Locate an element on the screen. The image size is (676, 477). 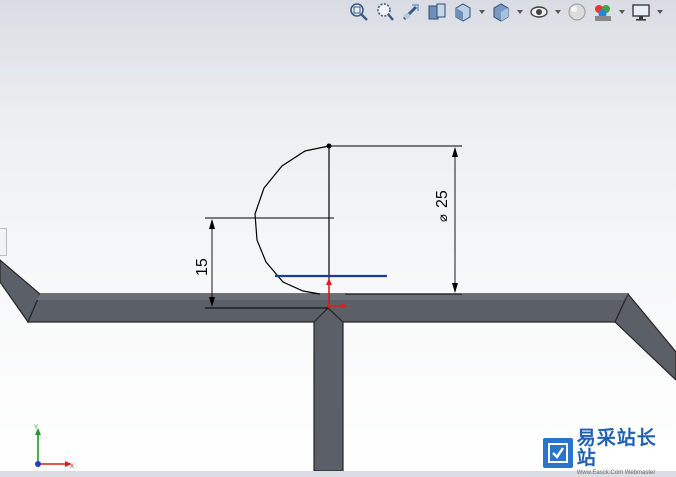
view-orientation-button is located at coordinates (463, 12).